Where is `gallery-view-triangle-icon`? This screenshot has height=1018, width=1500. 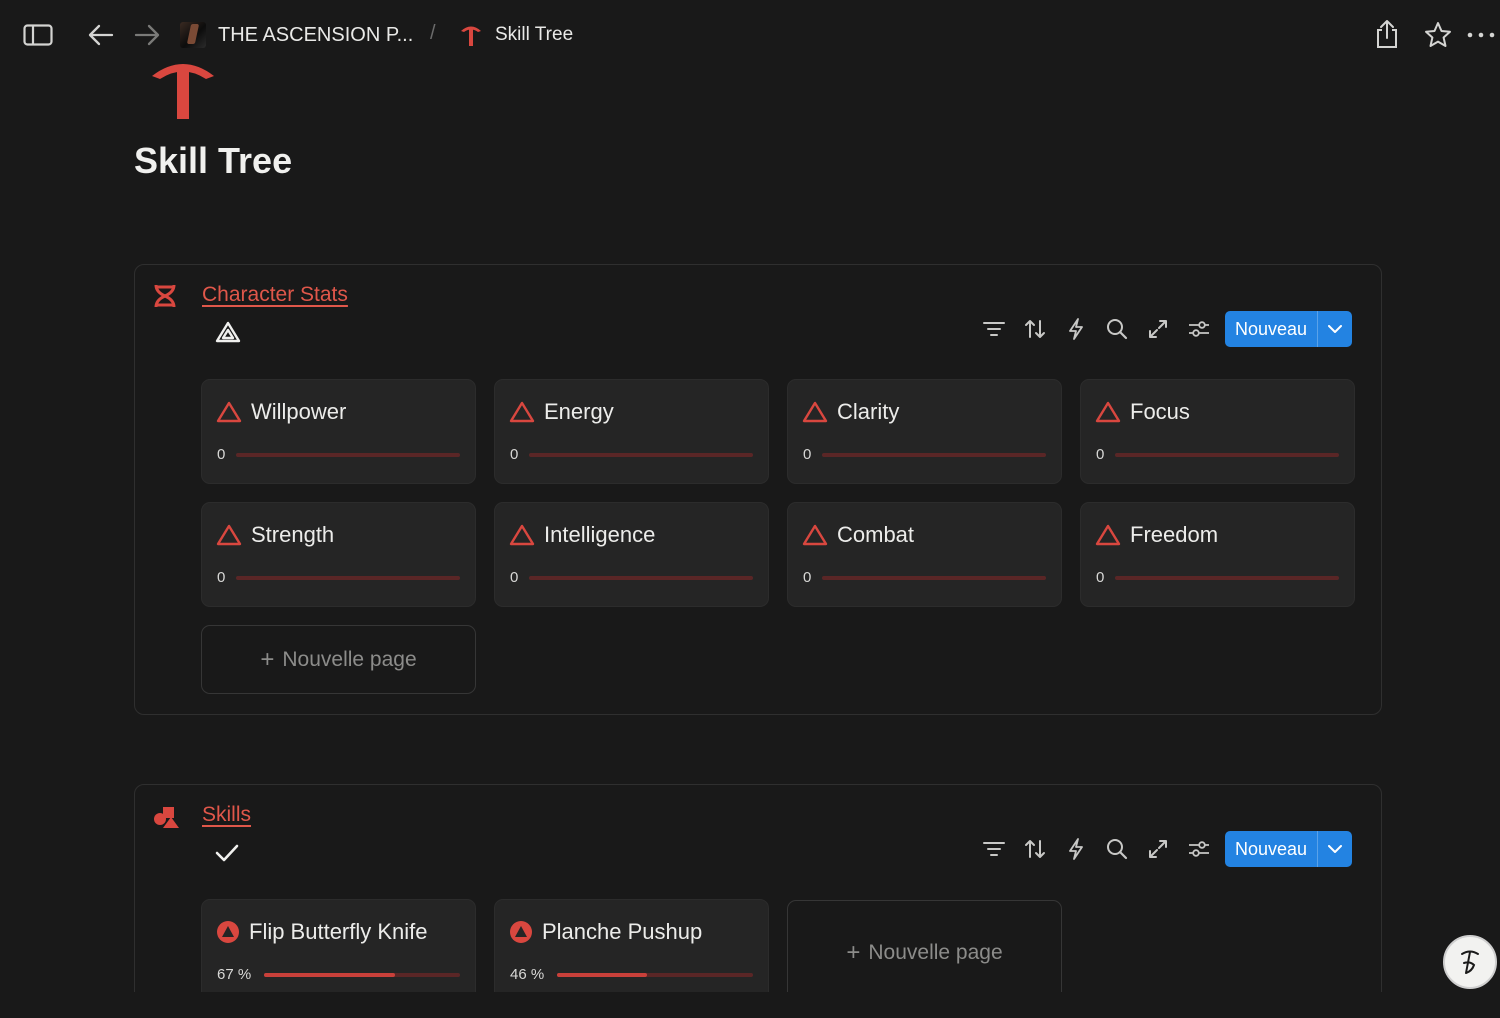
gallery-view-triangle-icon is located at coordinates (228, 334).